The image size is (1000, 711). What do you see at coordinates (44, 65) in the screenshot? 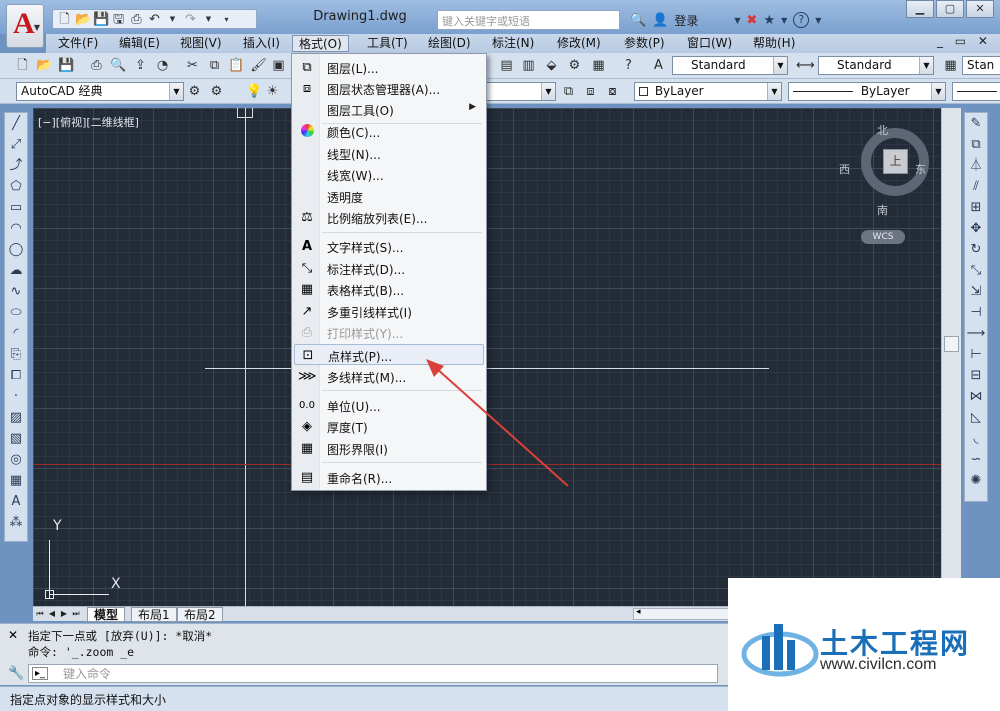
I see `open-icon: 📂` at bounding box center [44, 65].